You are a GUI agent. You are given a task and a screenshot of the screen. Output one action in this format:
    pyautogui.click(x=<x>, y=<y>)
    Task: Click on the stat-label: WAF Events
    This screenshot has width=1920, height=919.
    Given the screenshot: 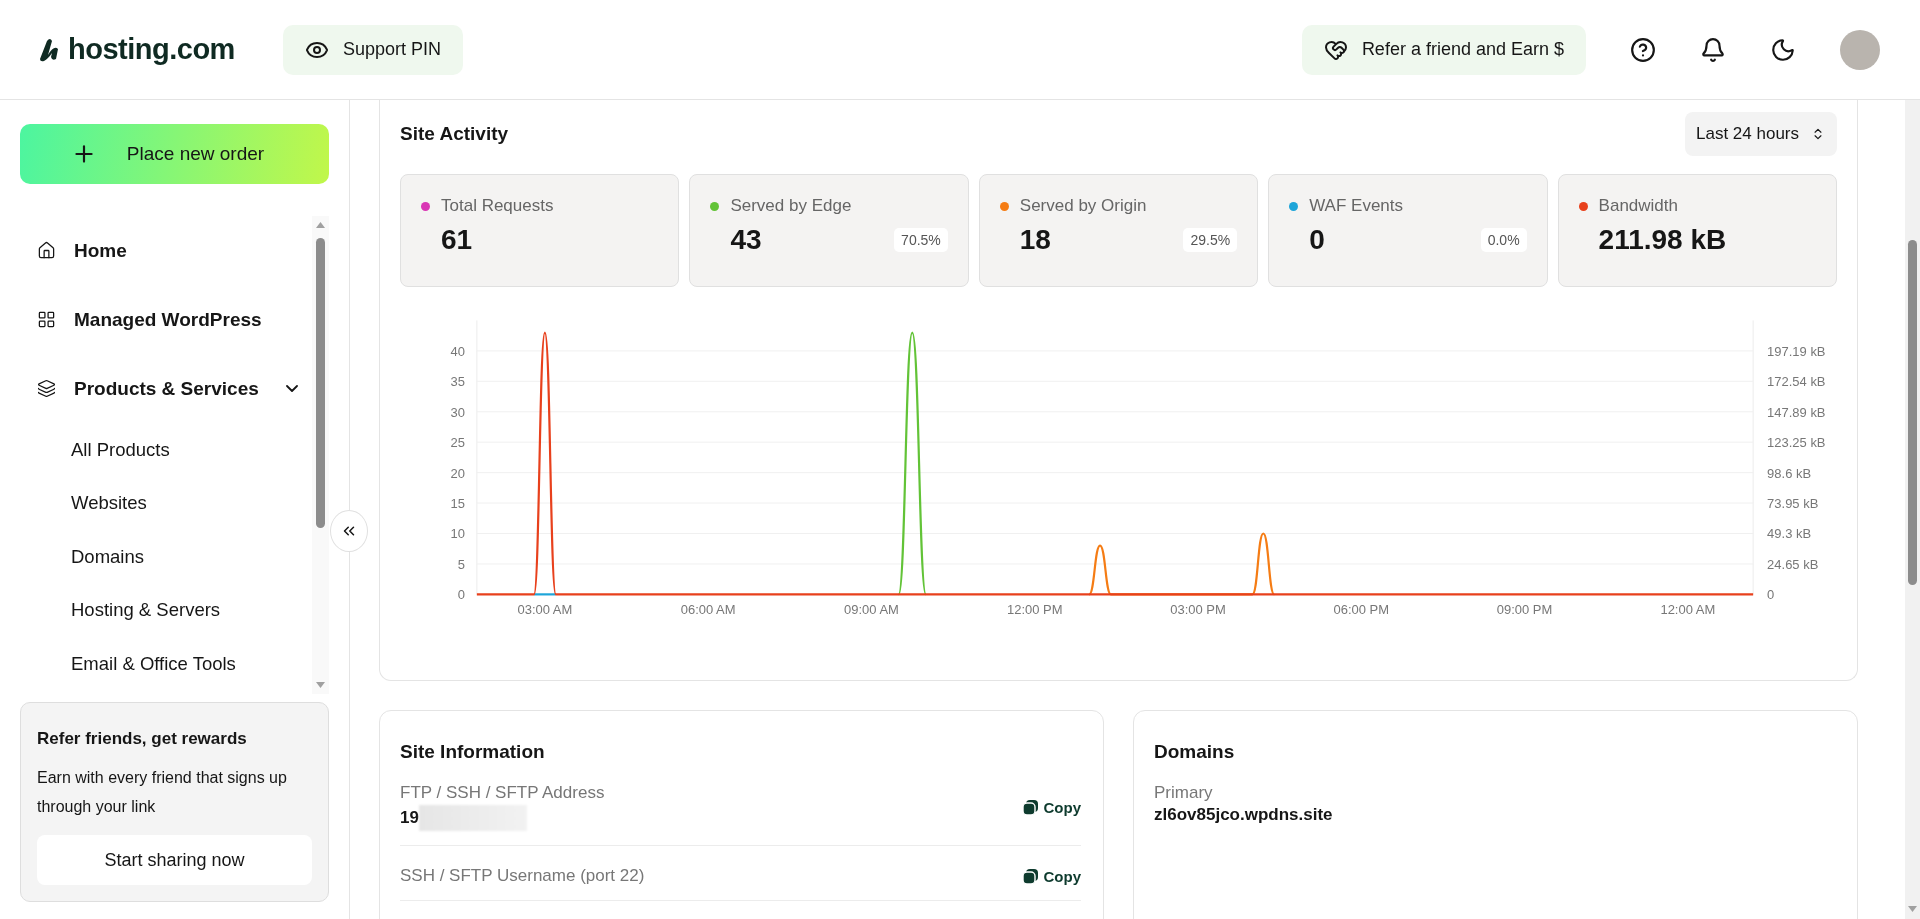 What is the action you would take?
    pyautogui.click(x=1356, y=206)
    